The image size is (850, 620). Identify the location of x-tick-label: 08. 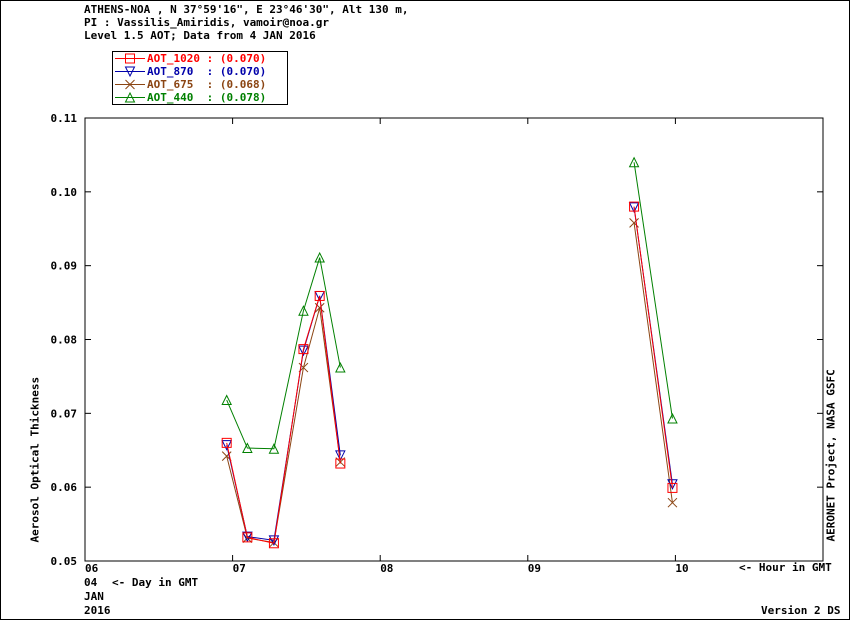
(386, 568).